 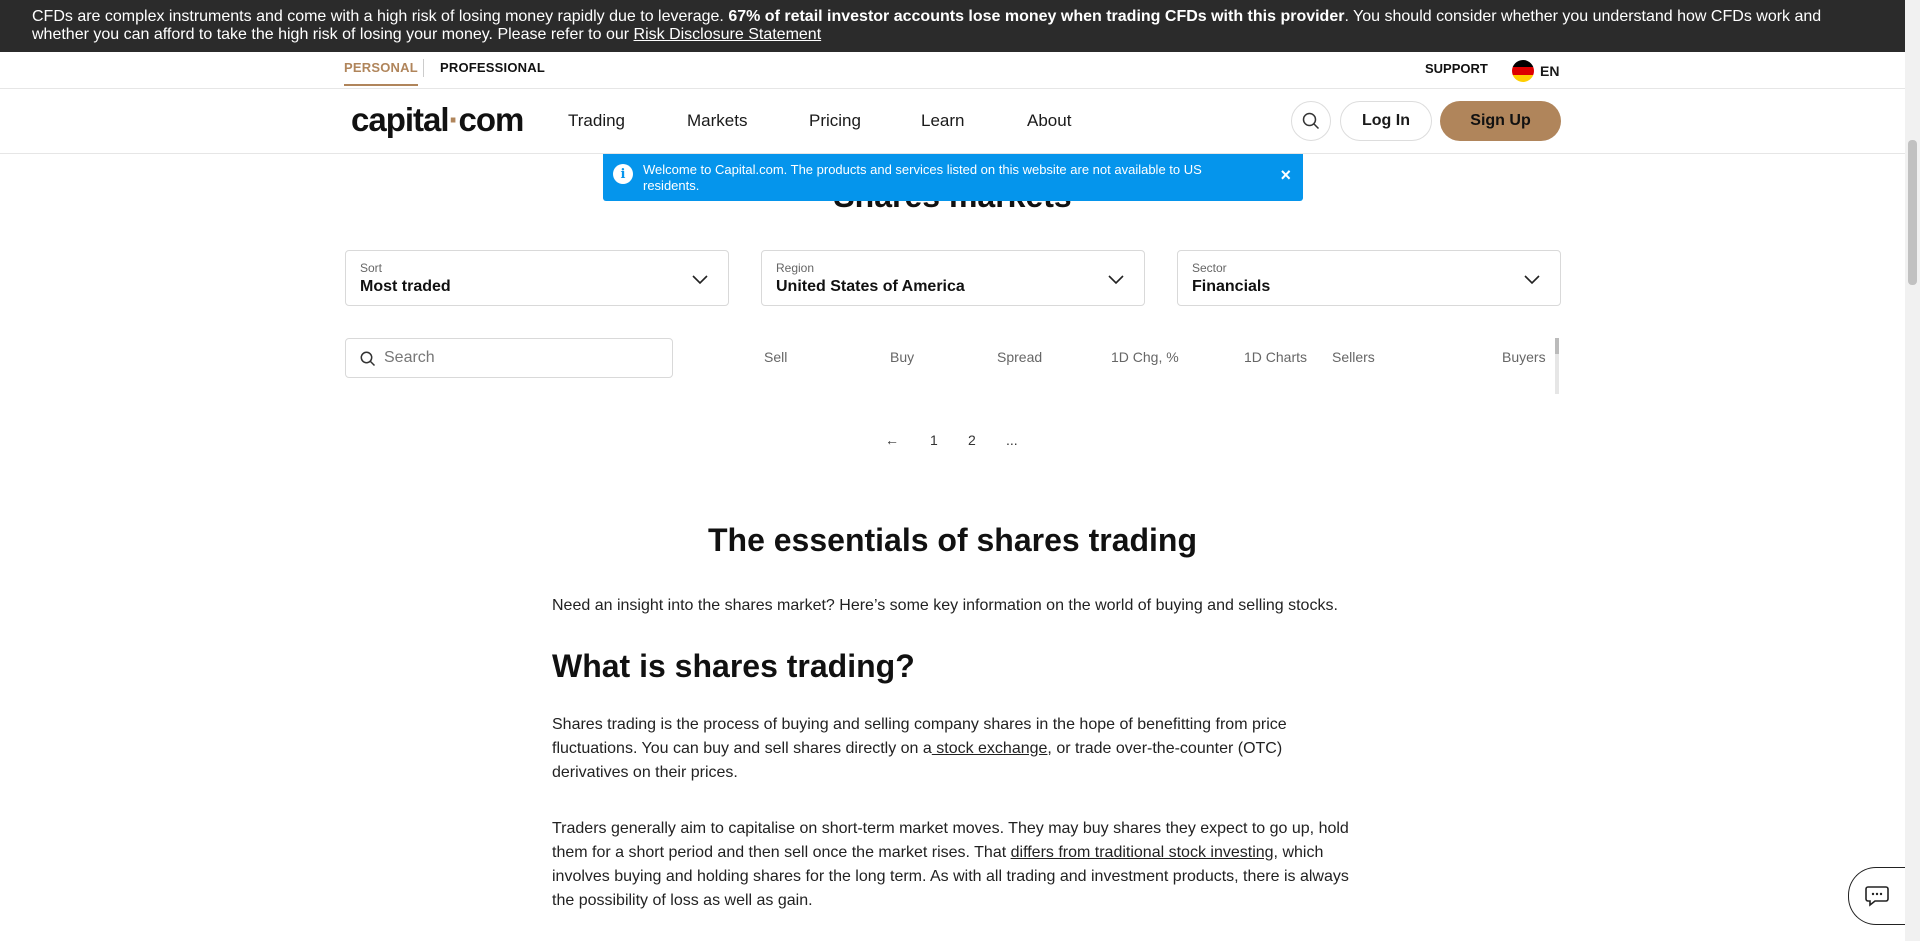 What do you see at coordinates (1500, 121) in the screenshot?
I see `signup-button: Sign Up` at bounding box center [1500, 121].